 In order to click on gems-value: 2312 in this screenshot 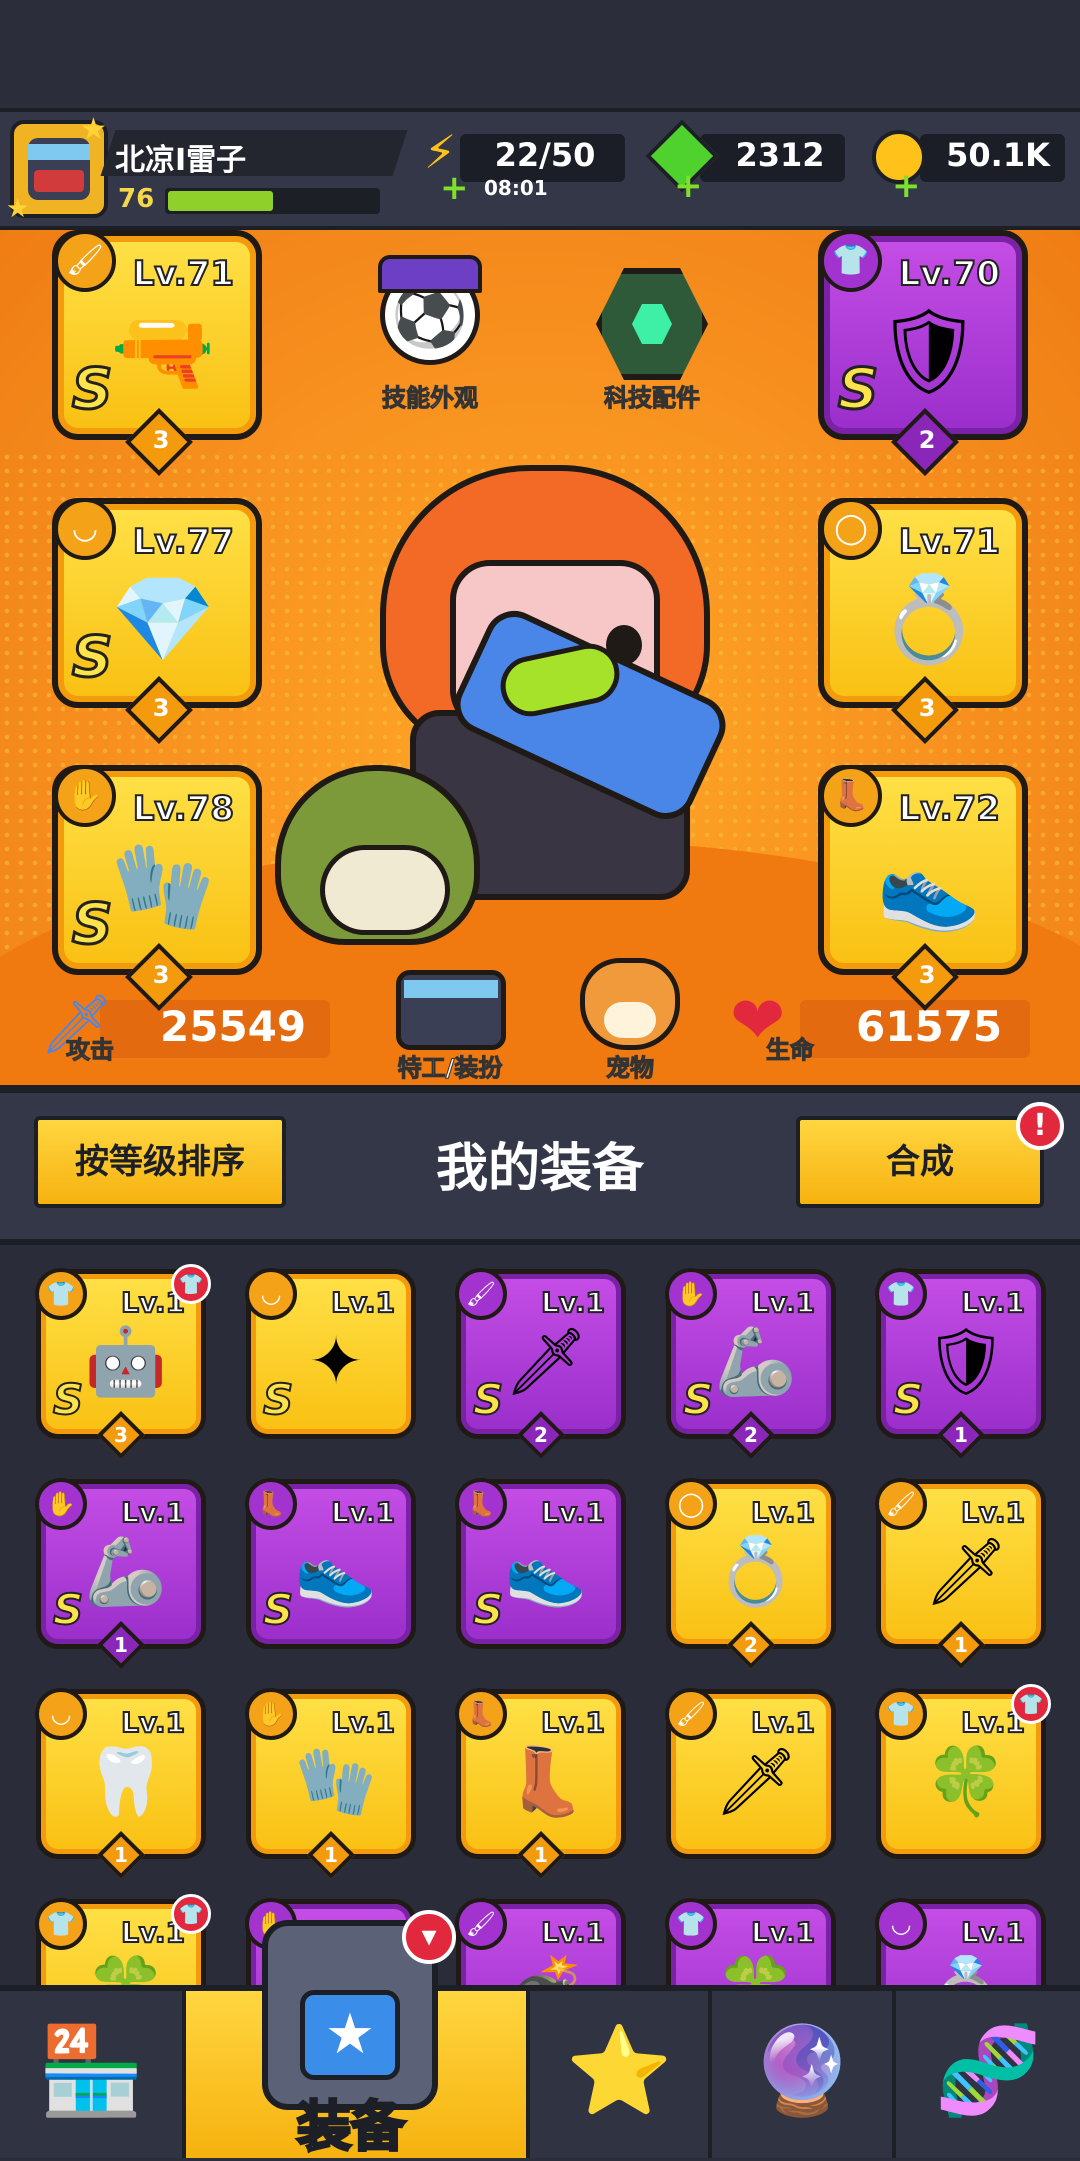, I will do `click(780, 155)`.